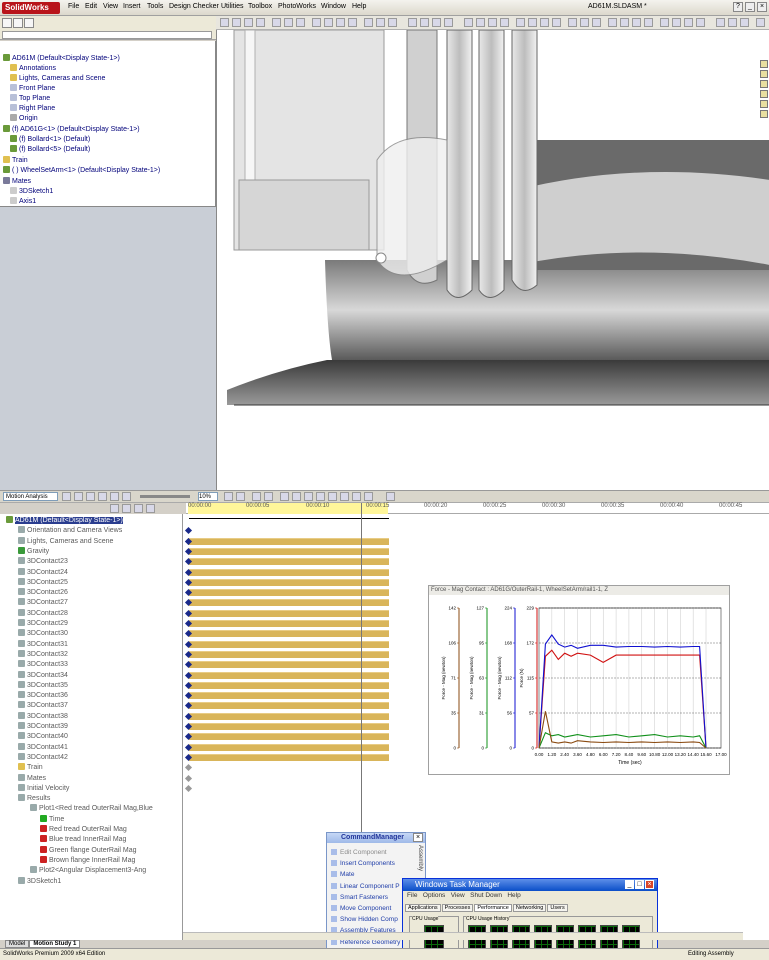  I want to click on tree-item-3dsketch: 3DSketch1, so click(31, 191).